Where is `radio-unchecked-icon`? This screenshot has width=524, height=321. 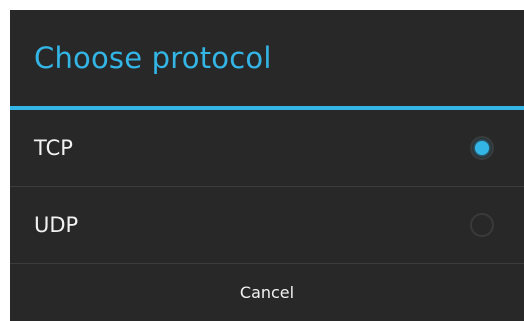
radio-unchecked-icon is located at coordinates (482, 225).